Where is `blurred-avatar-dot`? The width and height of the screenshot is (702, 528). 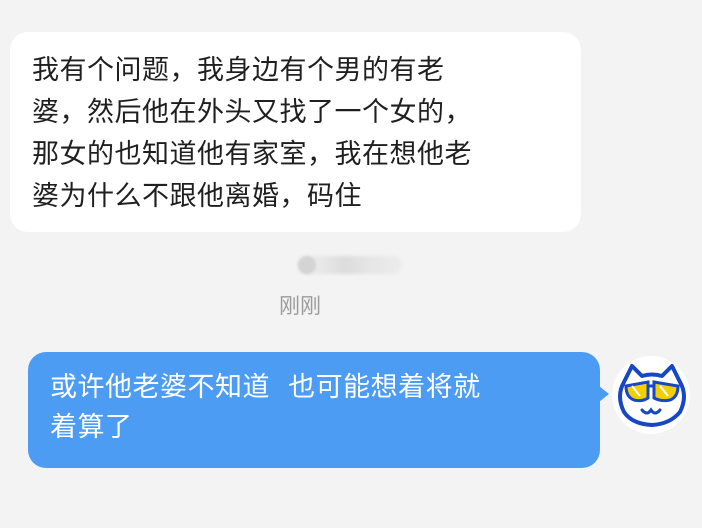 blurred-avatar-dot is located at coordinates (307, 265).